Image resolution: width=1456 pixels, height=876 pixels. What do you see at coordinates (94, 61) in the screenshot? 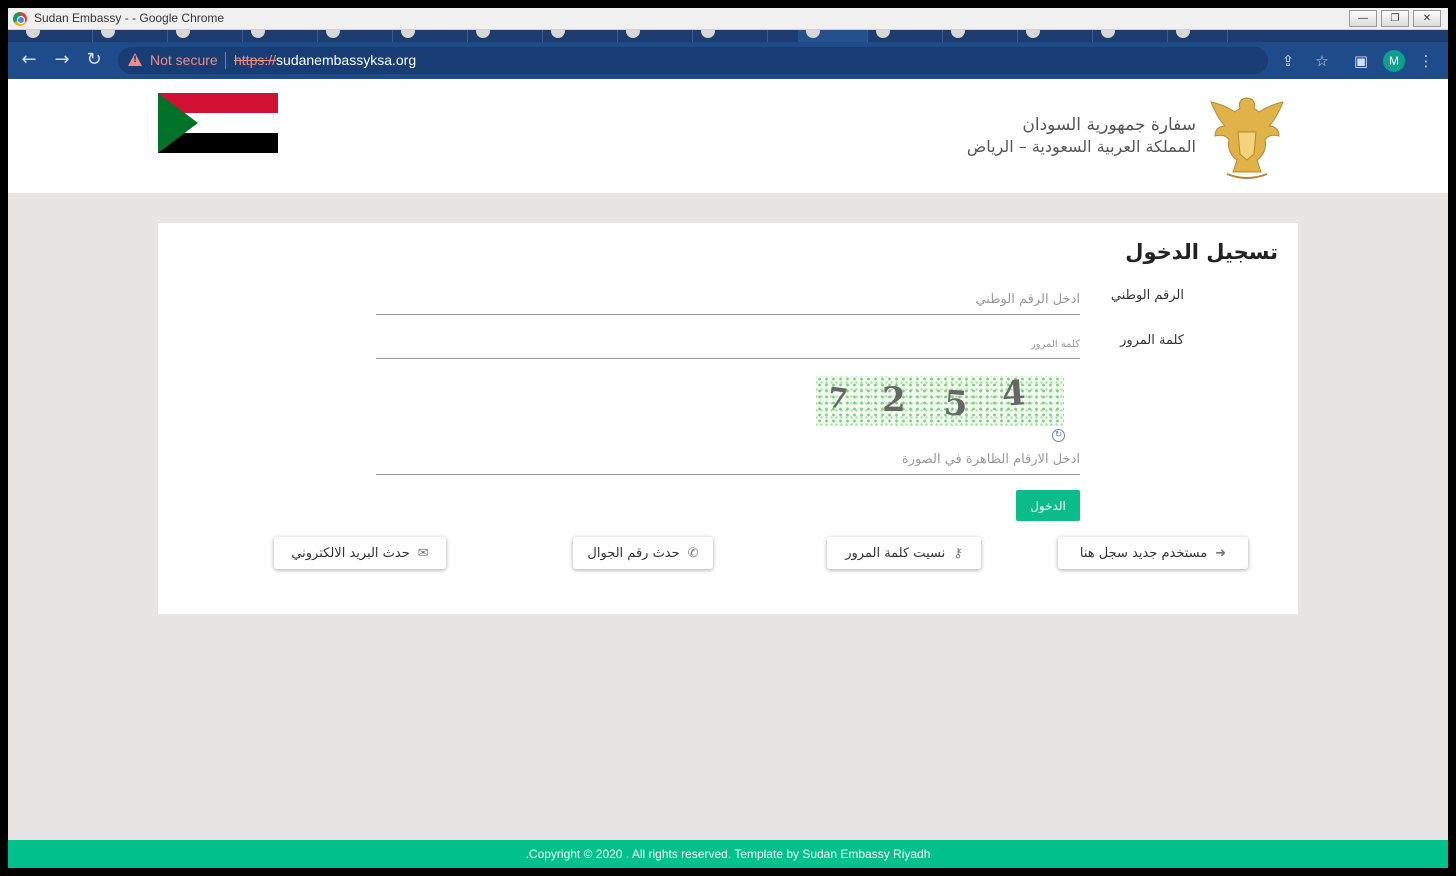
I see `reload-icon: ↻` at bounding box center [94, 61].